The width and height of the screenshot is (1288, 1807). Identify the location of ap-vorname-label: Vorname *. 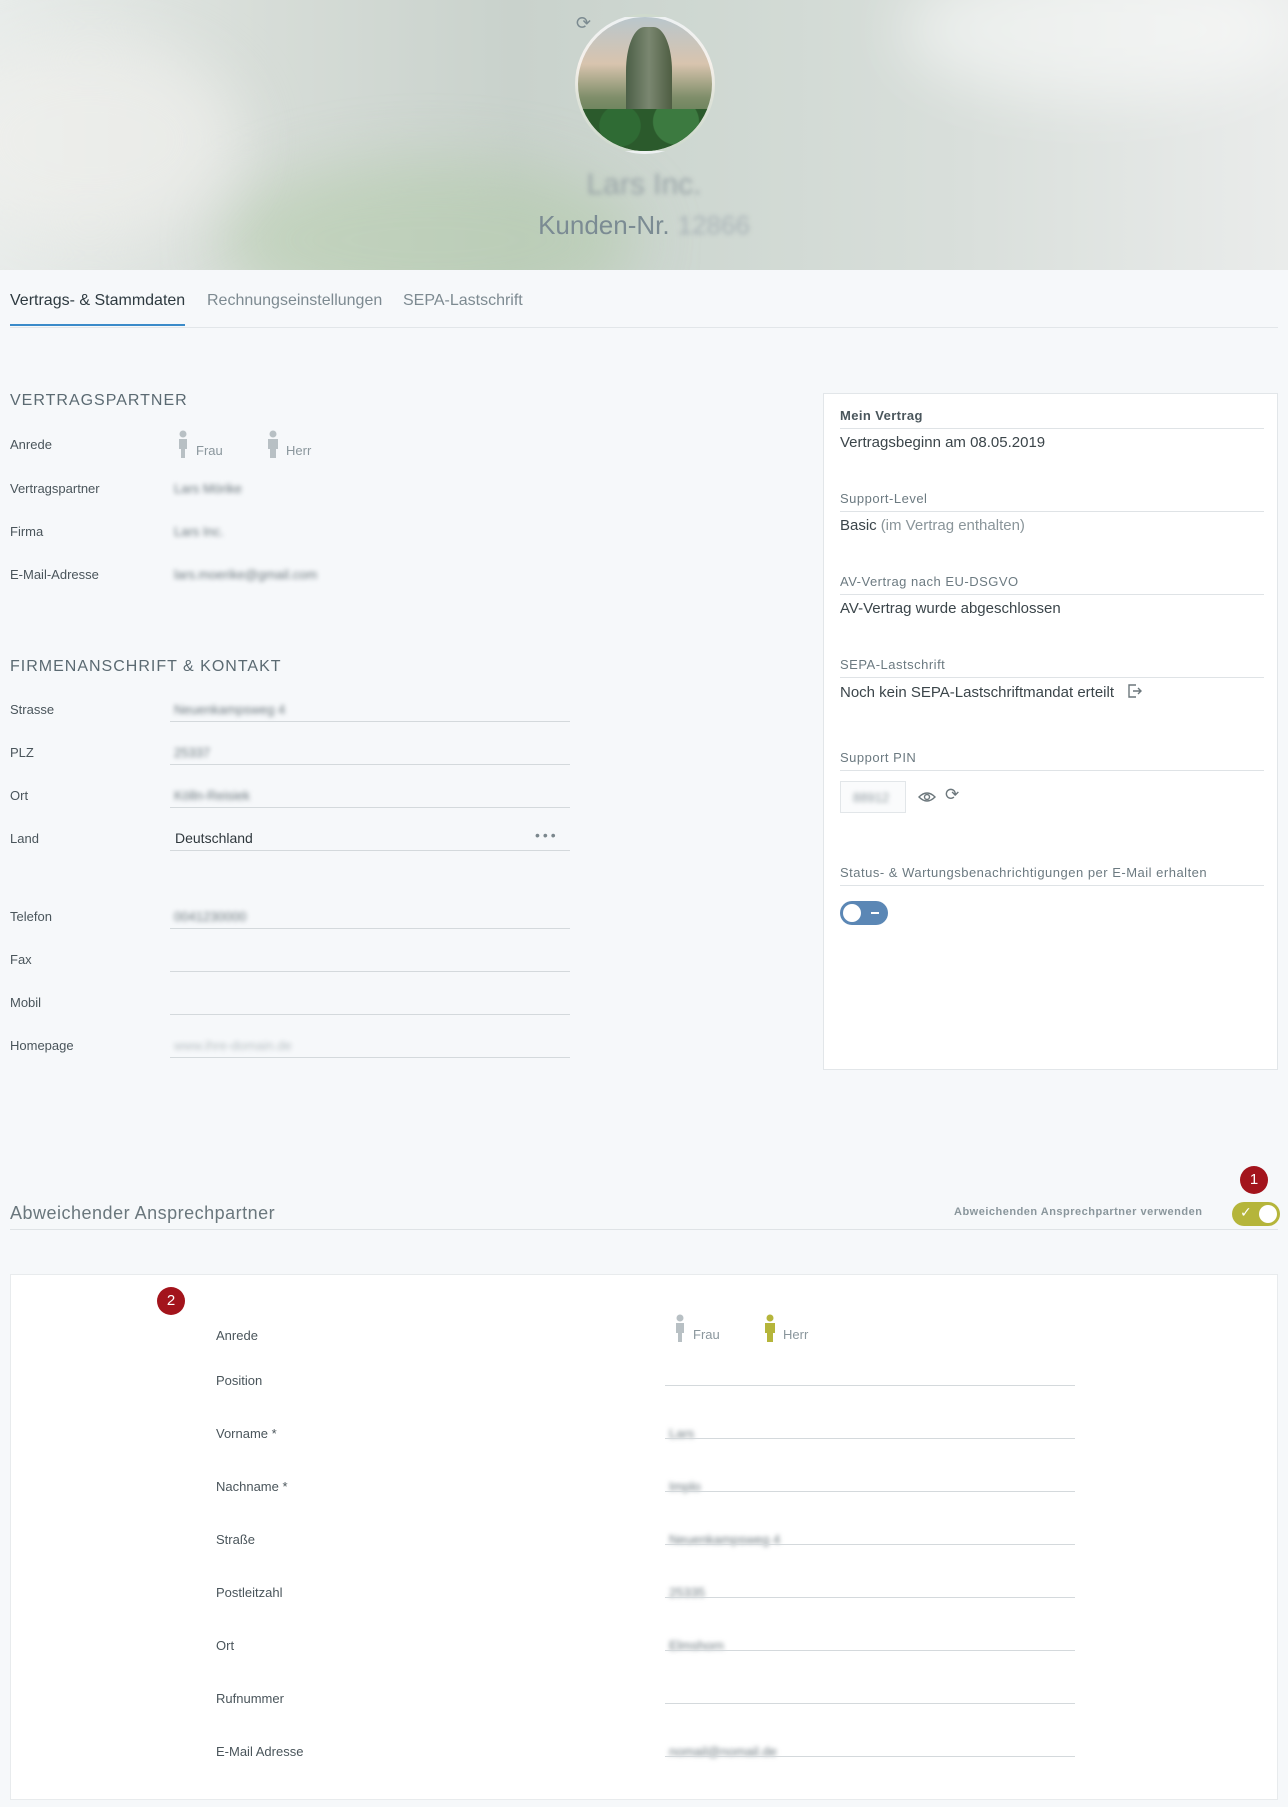
(246, 1433).